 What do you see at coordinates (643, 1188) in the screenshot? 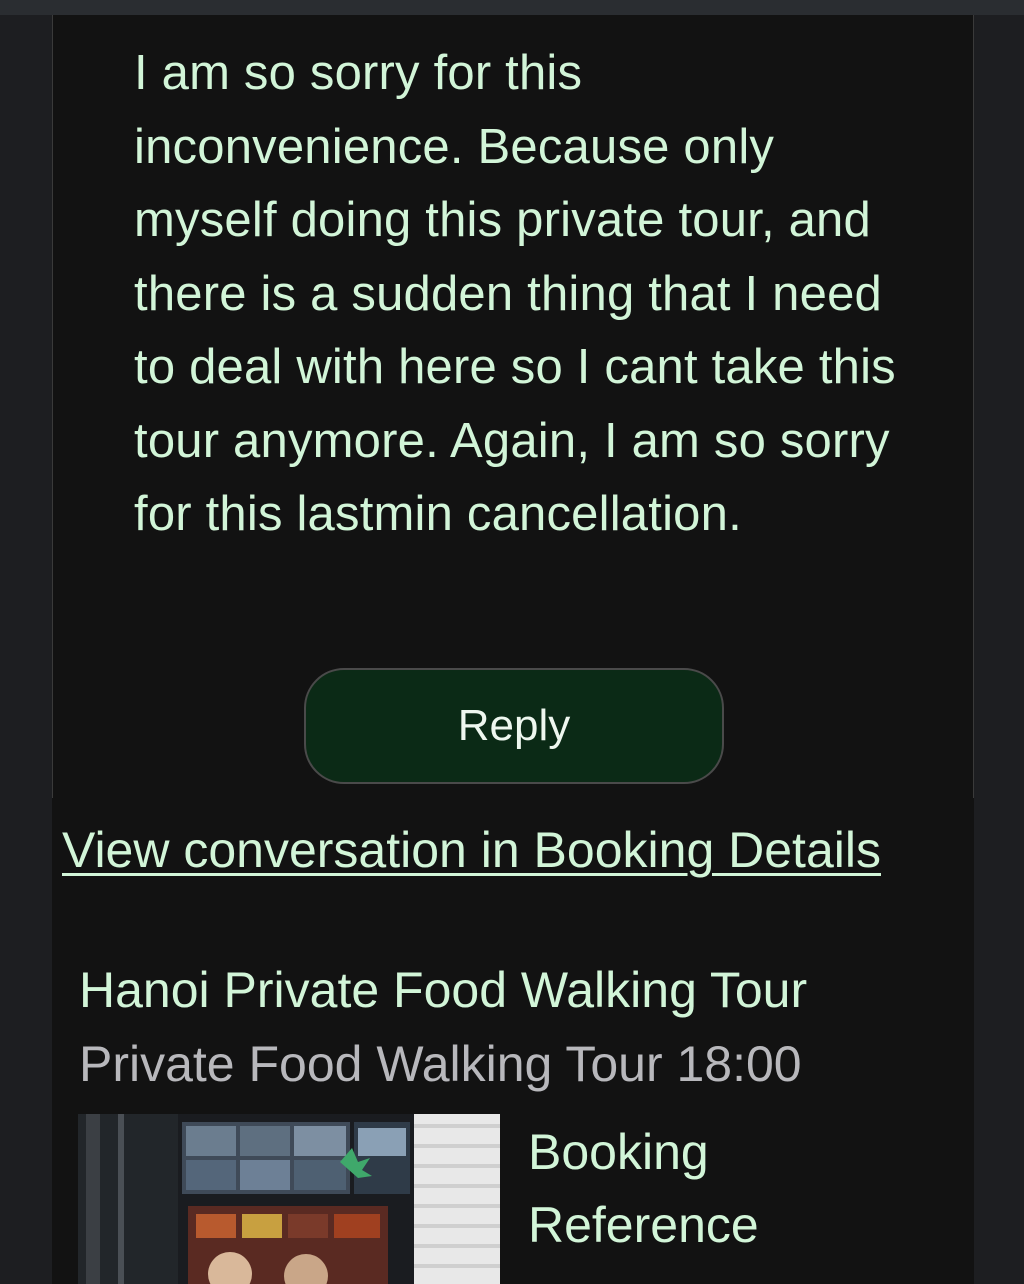
I see `booking-reference-label: Booking Reference` at bounding box center [643, 1188].